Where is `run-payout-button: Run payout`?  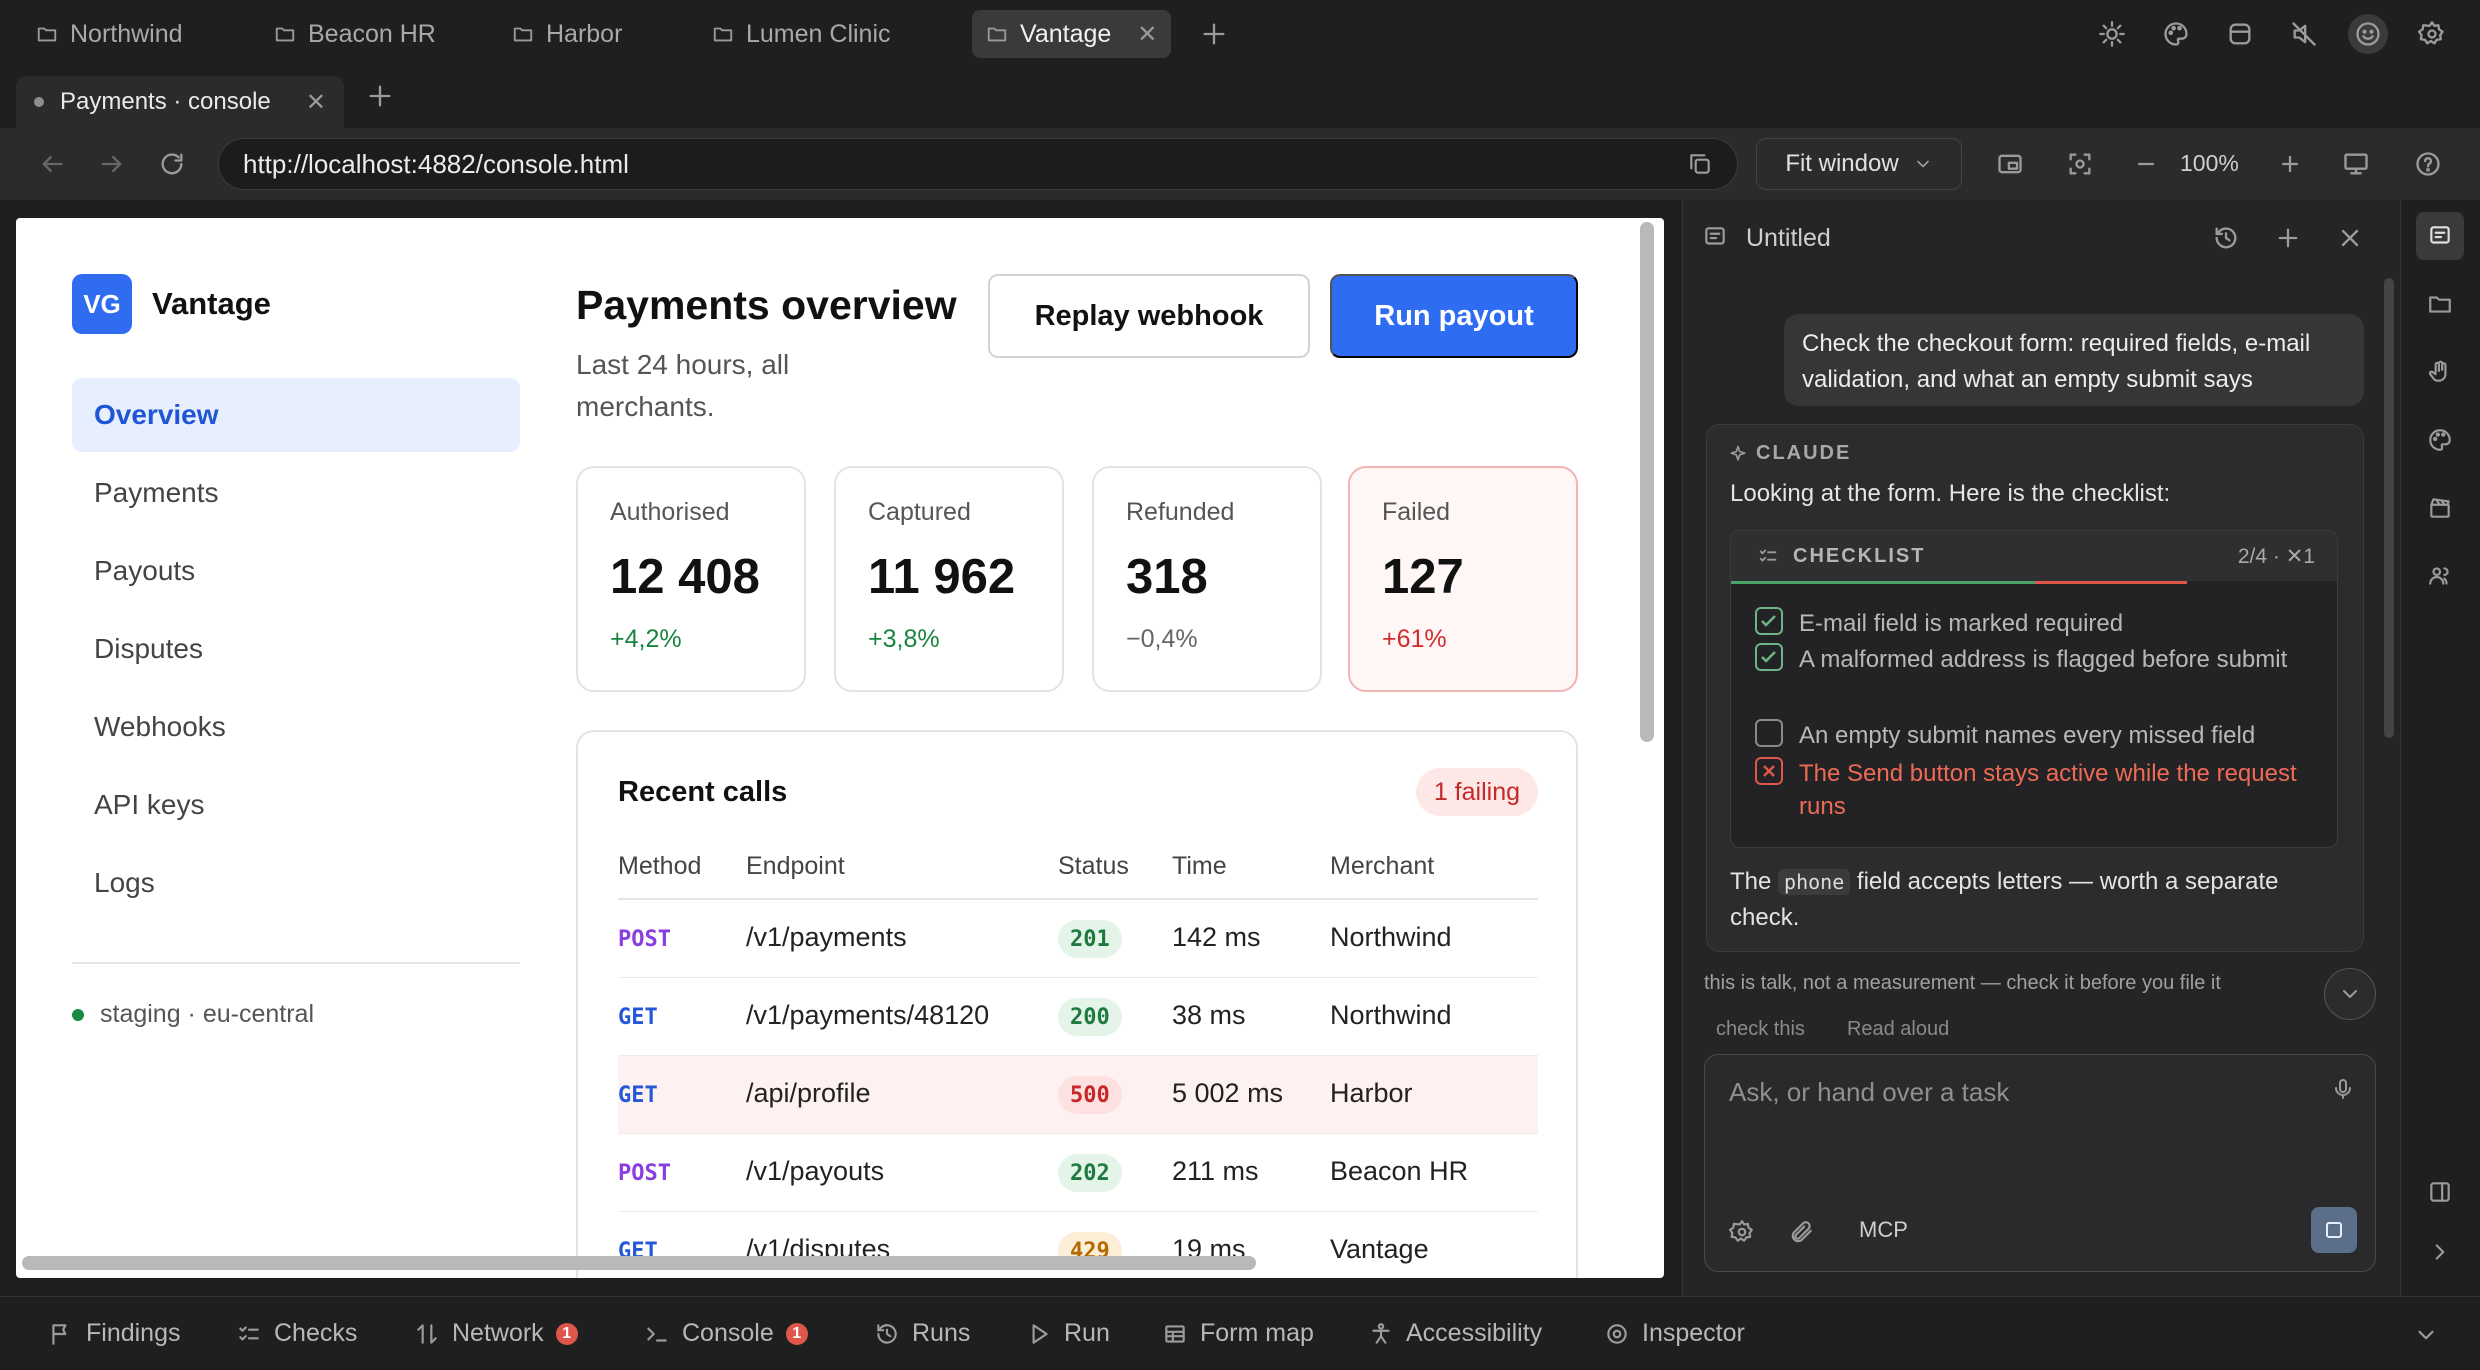
run-payout-button: Run payout is located at coordinates (1454, 316).